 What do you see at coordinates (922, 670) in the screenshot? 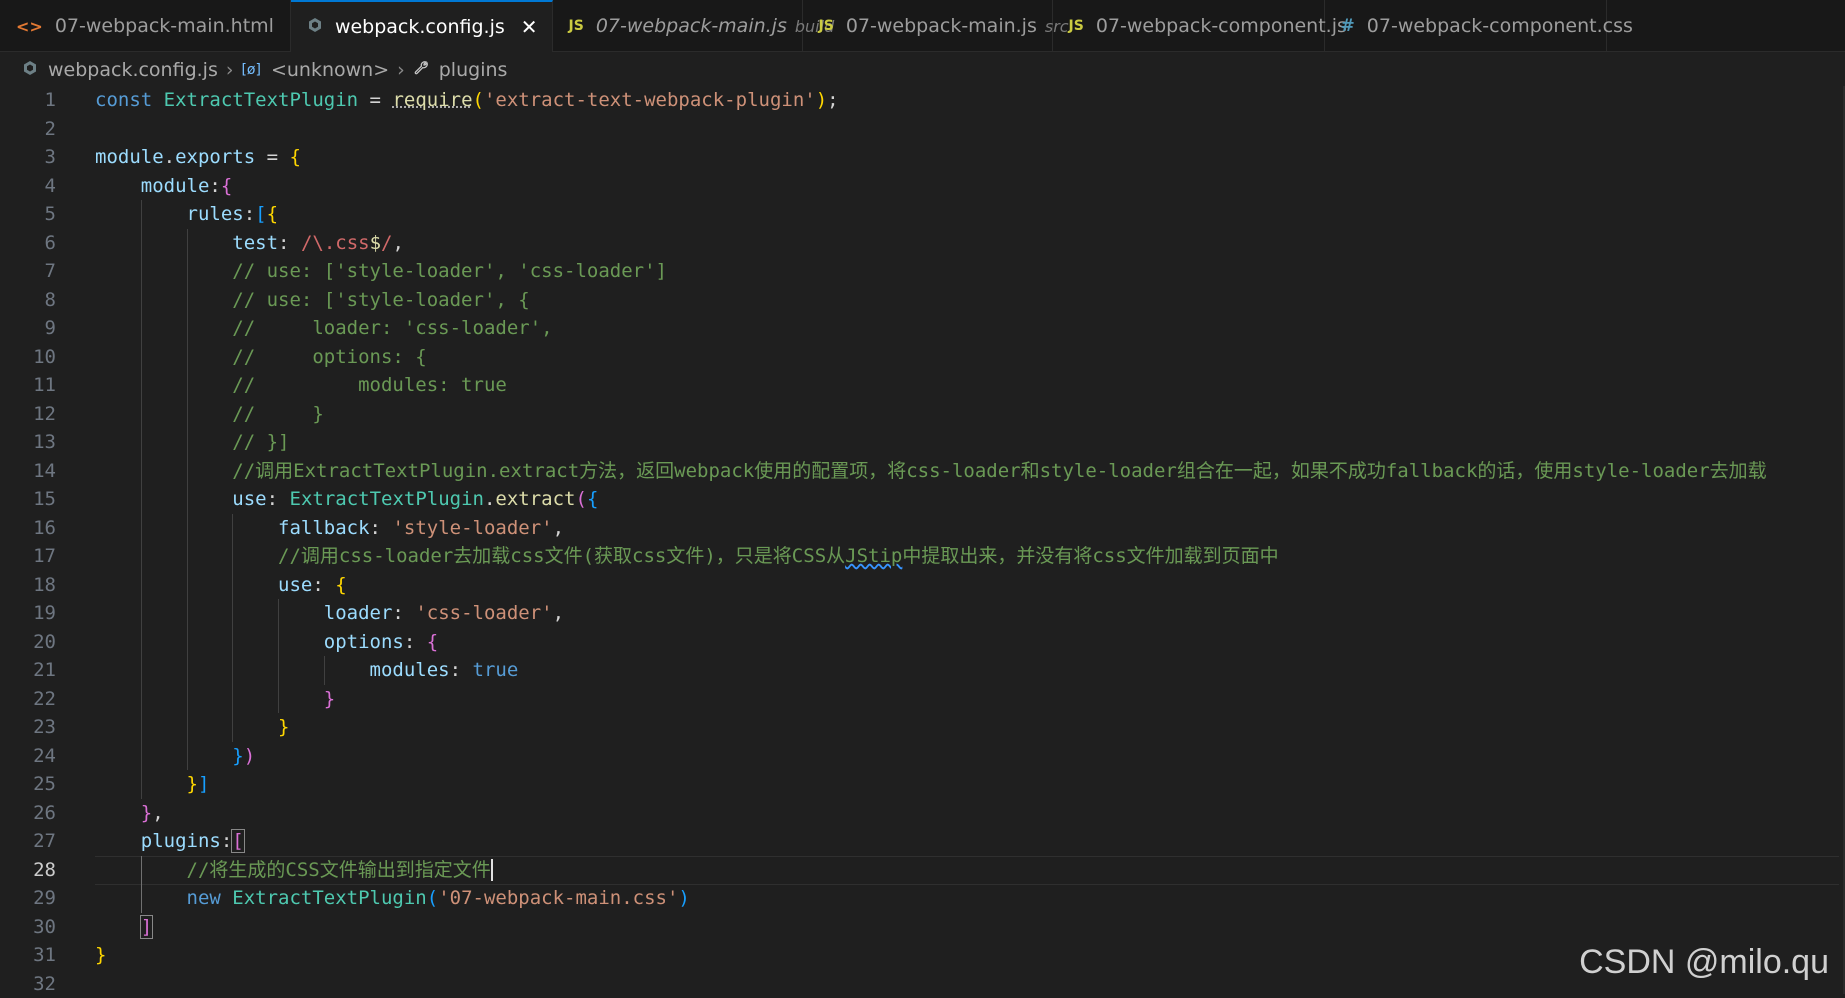
I see `code-line: 21 modules: true` at bounding box center [922, 670].